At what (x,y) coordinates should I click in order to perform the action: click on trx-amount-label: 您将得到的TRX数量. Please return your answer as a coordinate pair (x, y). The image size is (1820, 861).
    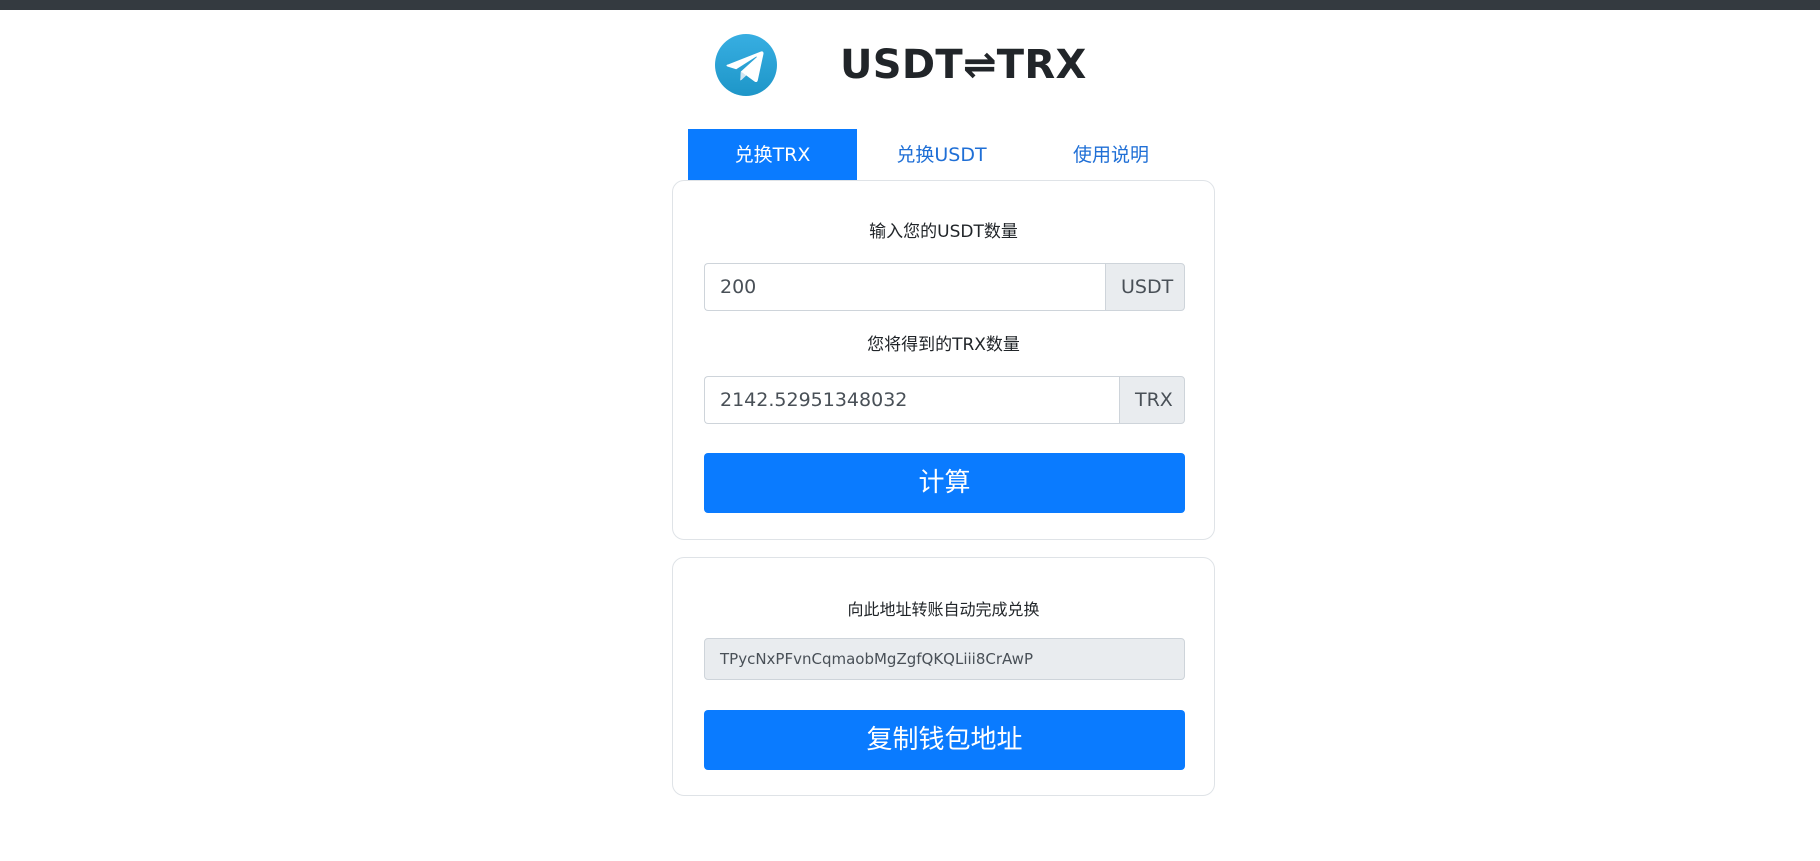
    Looking at the image, I should click on (943, 345).